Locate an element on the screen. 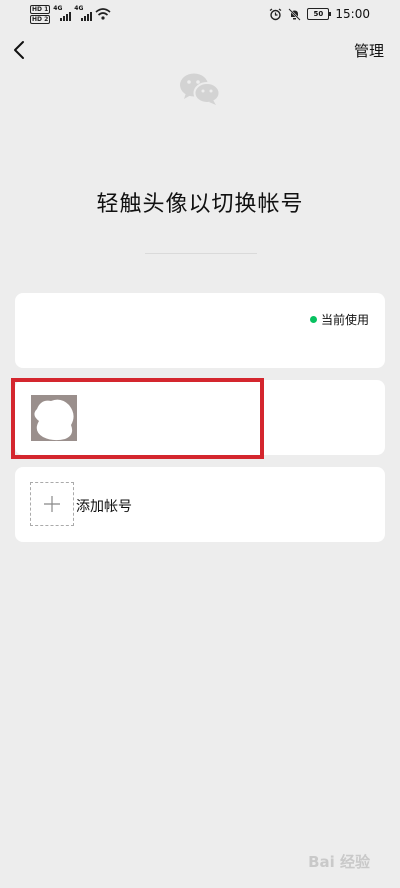  manage-button: 管理 is located at coordinates (369, 50).